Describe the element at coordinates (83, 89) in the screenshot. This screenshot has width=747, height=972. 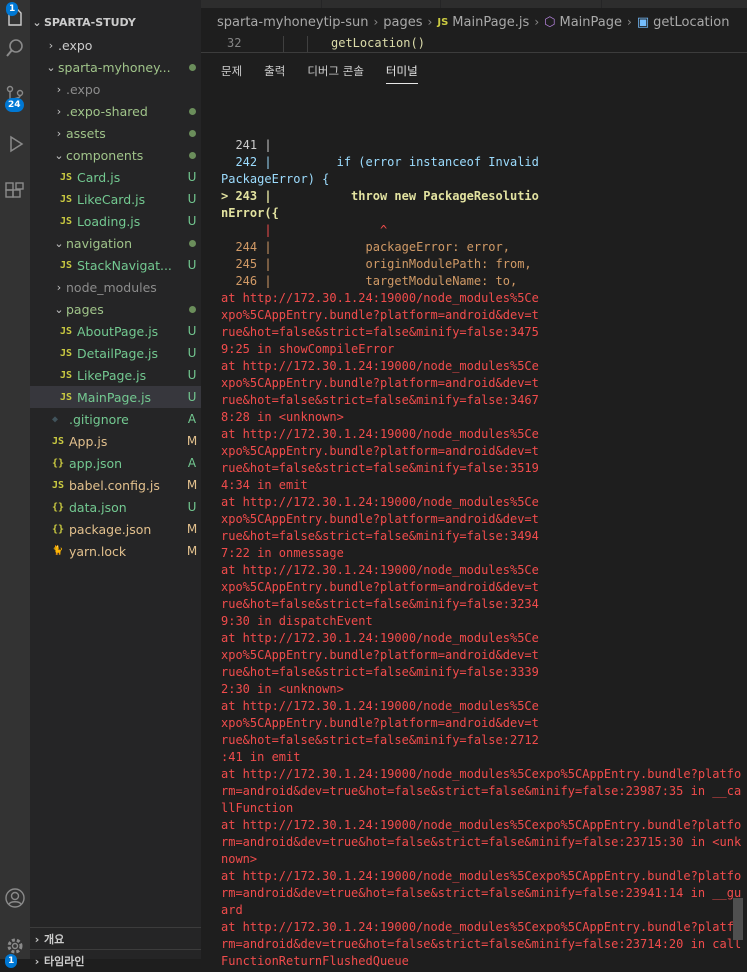
I see `tree-item-label: .expo` at that location.